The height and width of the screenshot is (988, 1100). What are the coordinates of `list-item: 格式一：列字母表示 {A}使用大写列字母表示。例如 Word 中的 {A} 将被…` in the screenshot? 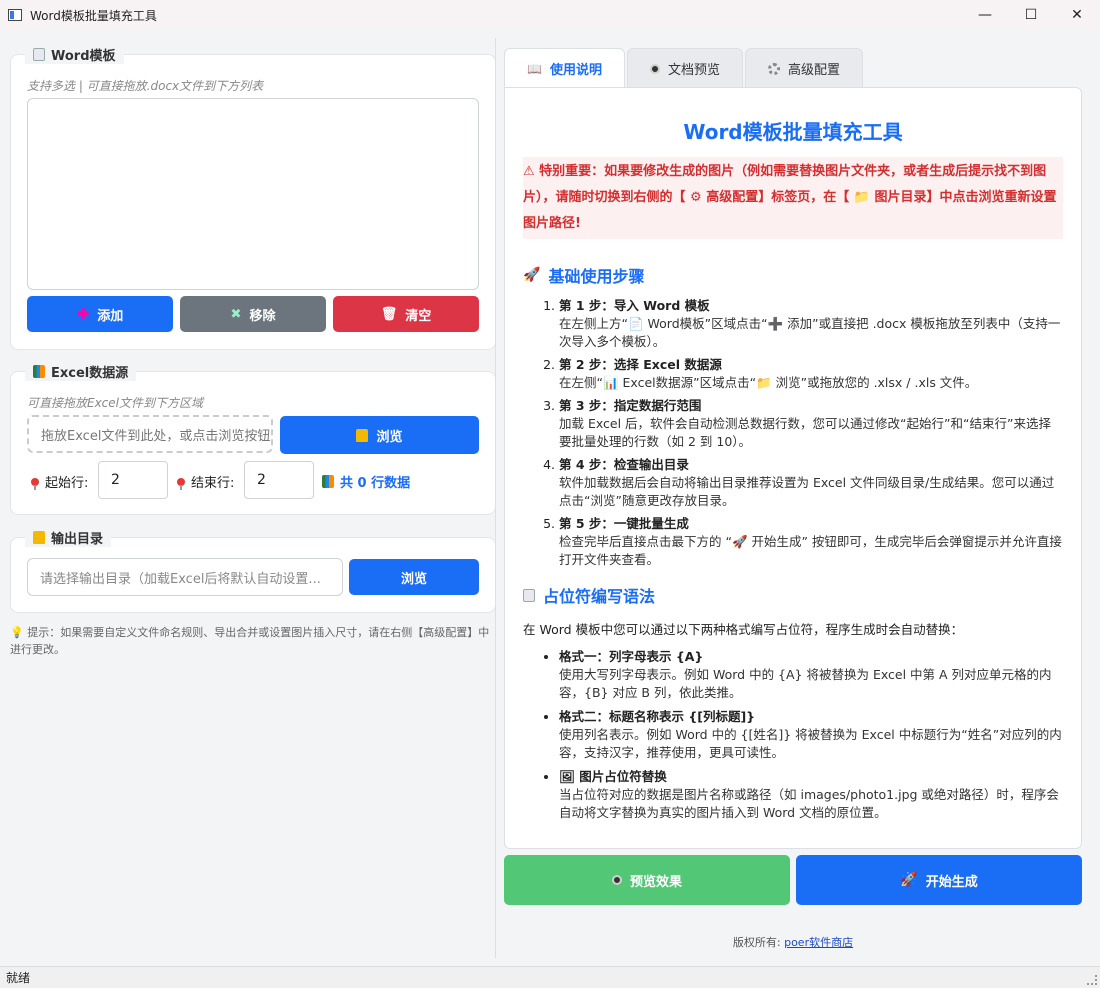 It's located at (811, 675).